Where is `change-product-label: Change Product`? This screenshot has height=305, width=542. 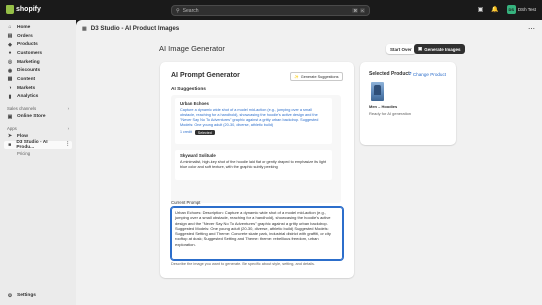
change-product-label: Change Product is located at coordinates (429, 74).